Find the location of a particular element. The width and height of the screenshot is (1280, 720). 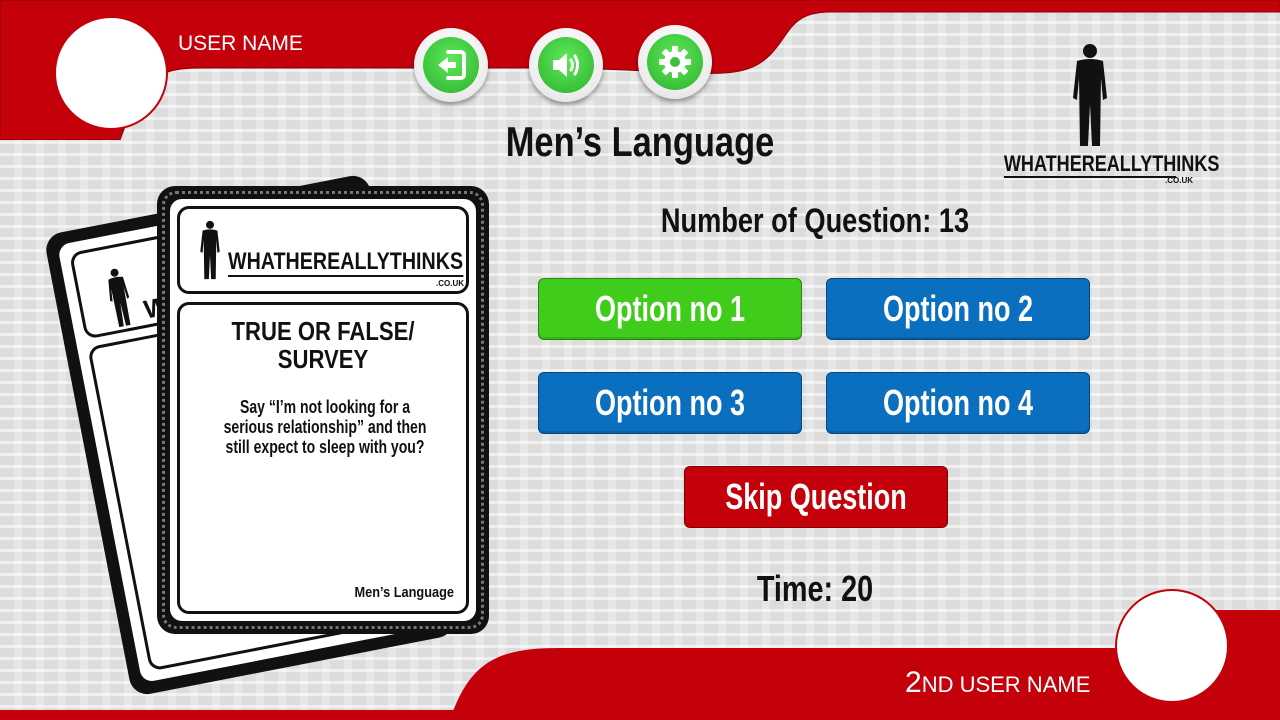

sound-button is located at coordinates (566, 65).